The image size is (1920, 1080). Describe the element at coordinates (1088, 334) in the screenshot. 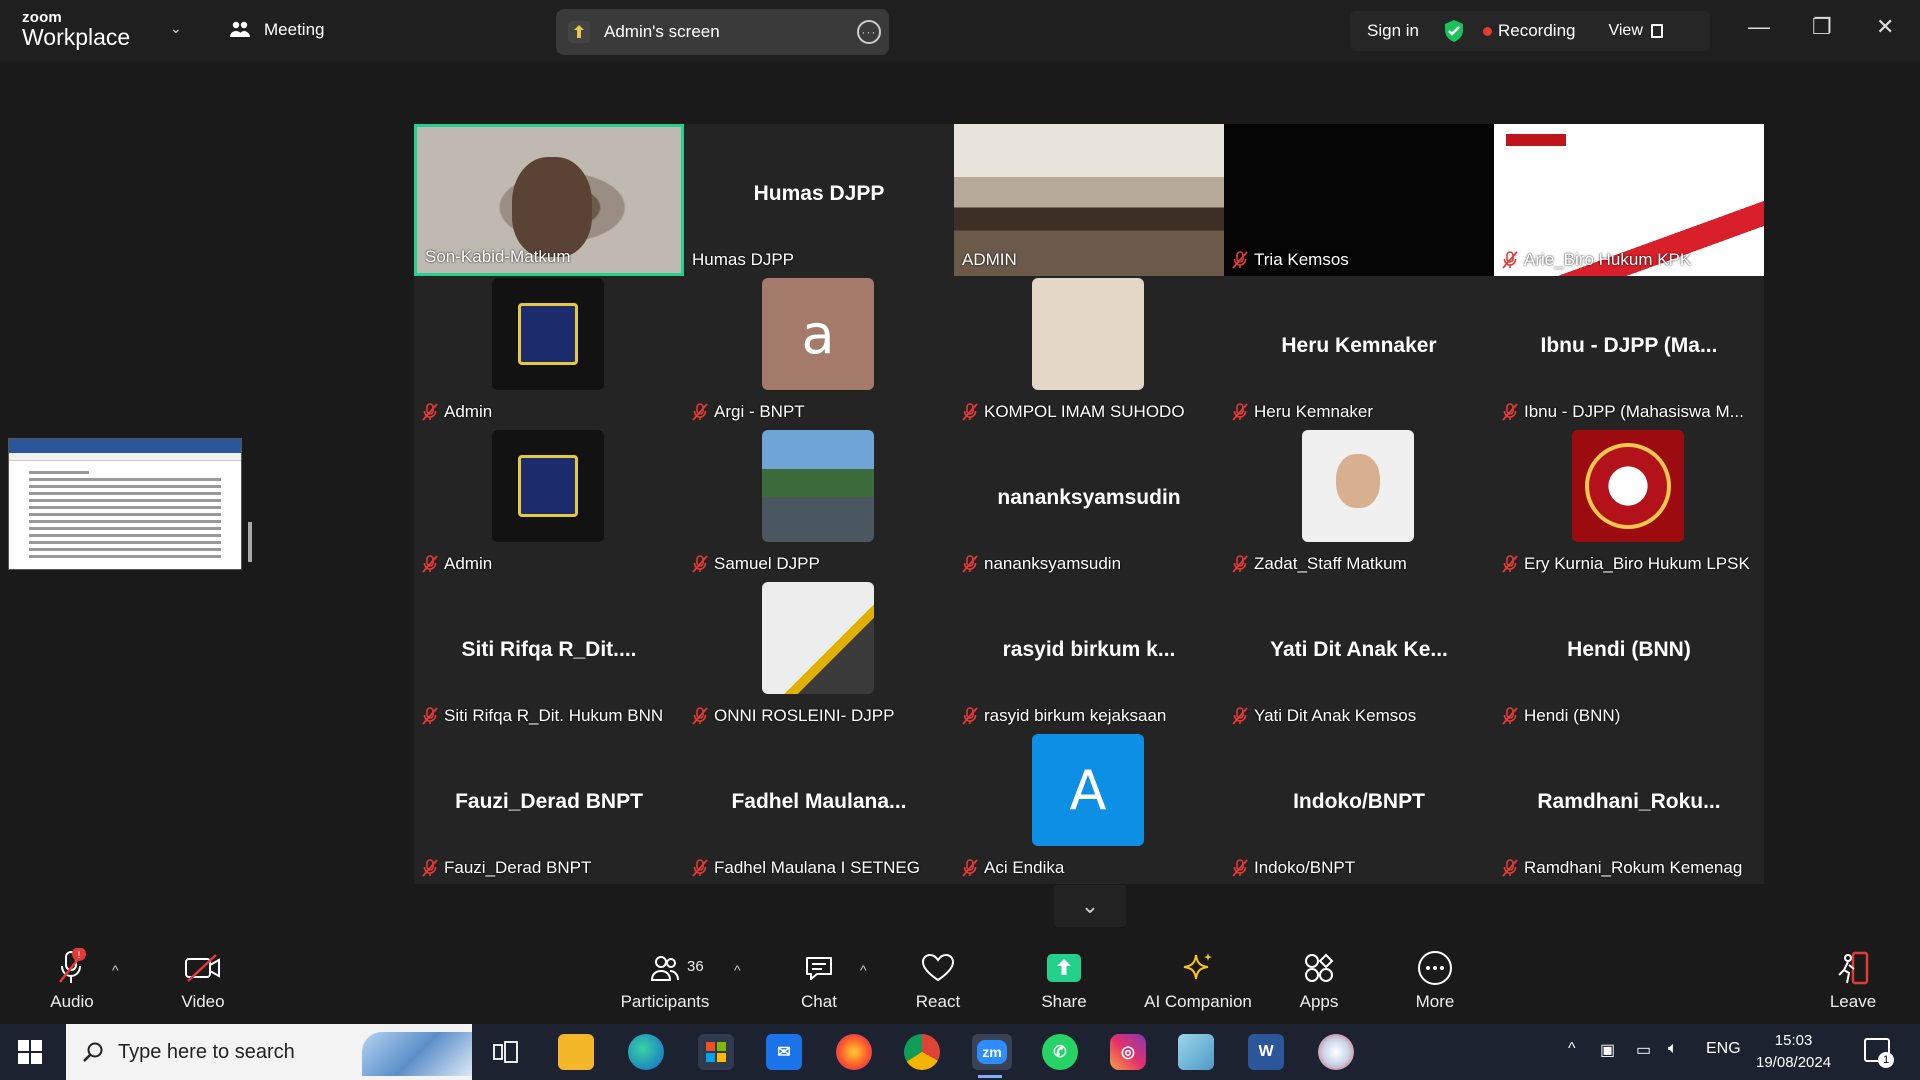

I see `profile-avatar` at that location.